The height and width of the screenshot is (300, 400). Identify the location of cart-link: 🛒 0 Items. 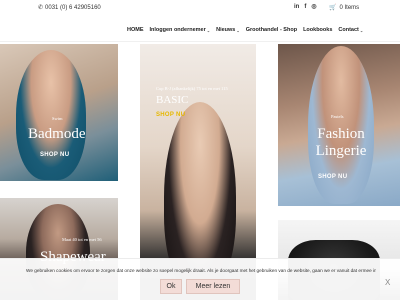
(344, 8).